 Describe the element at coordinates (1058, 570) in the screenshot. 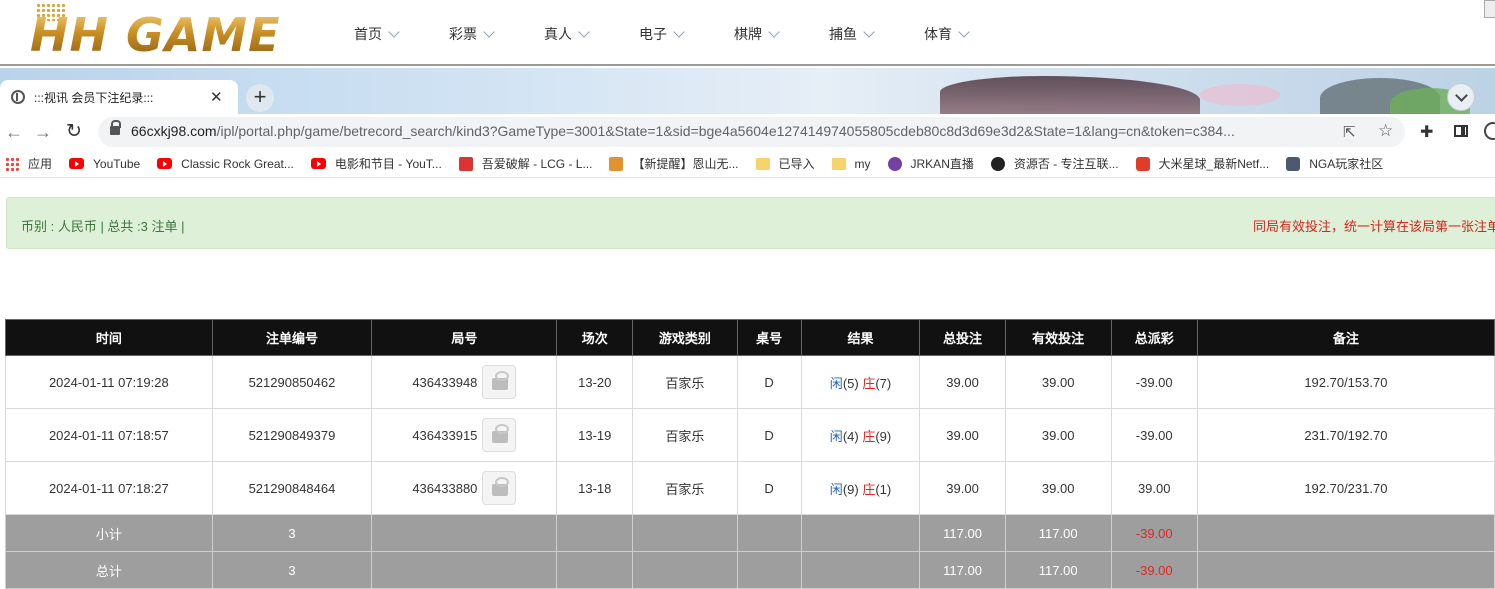

I see `total-valid-bet: 117.00` at that location.